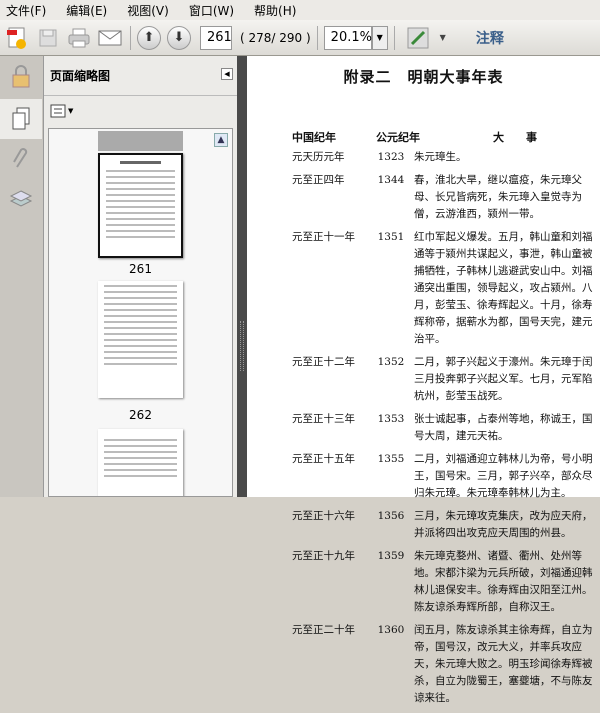  I want to click on pages-icon, so click(21, 119).